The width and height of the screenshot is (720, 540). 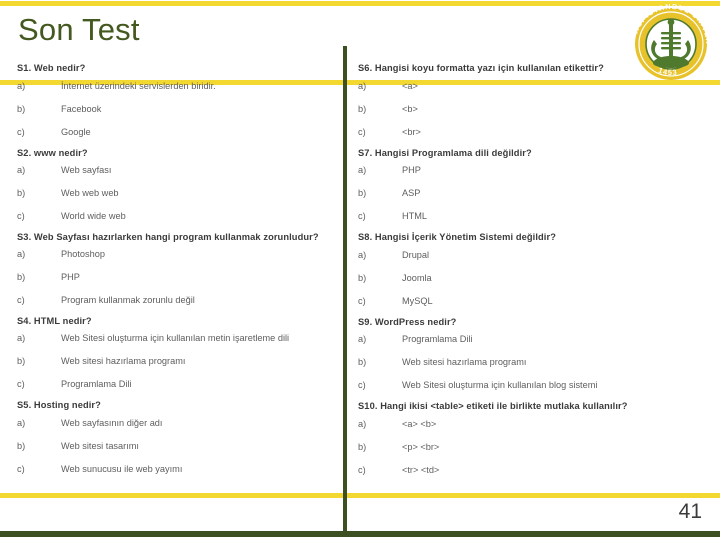 What do you see at coordinates (83, 253) in the screenshot?
I see `option-text: Photoshop` at bounding box center [83, 253].